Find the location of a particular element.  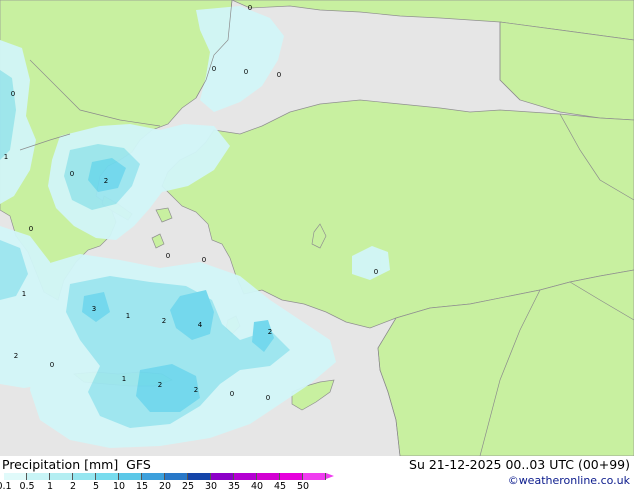

legend-tick-label: 1 is located at coordinates (50, 486).